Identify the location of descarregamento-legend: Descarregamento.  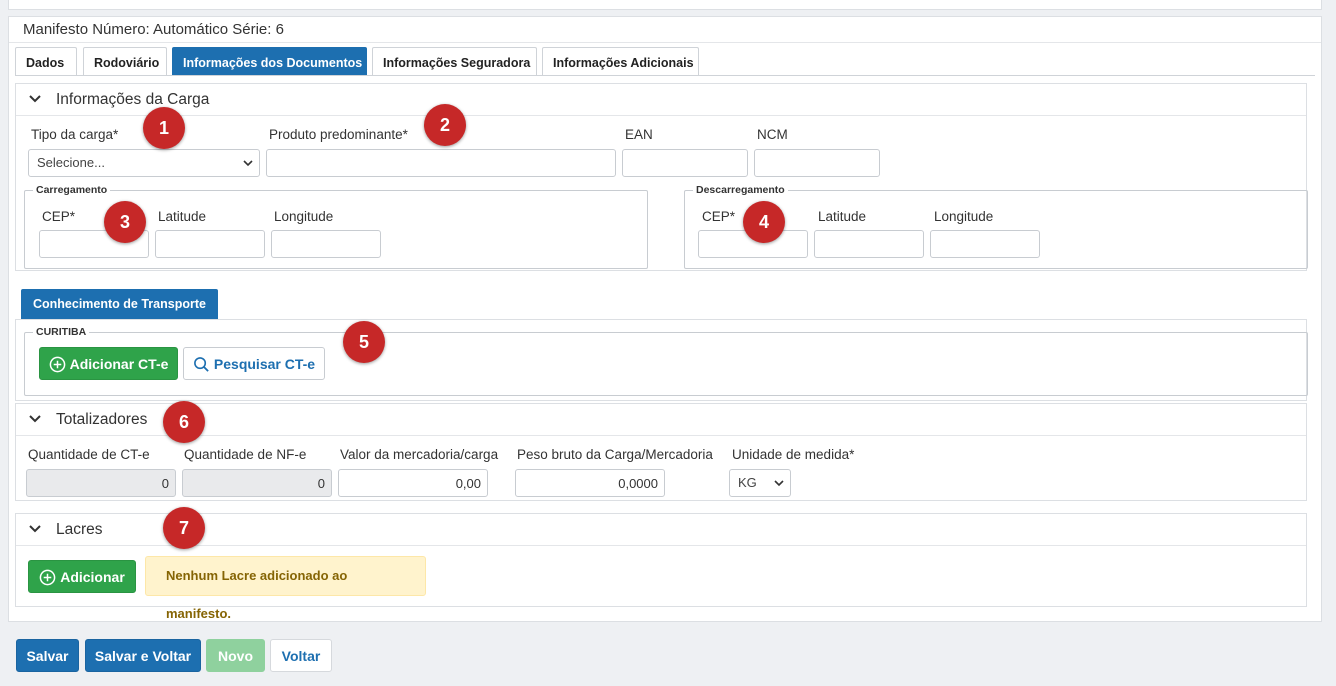
(740, 190).